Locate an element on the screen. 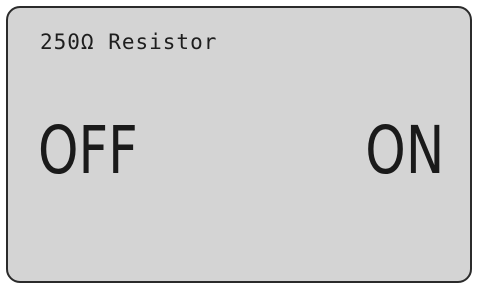 This screenshot has width=482, height=291. on-option: ON is located at coordinates (404, 151).